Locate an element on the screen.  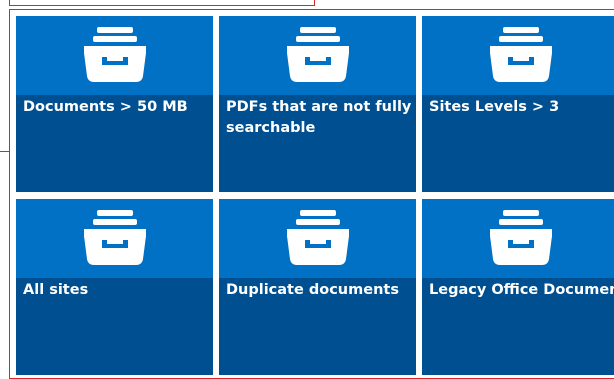
tile-label: Sites Levels > 3 is located at coordinates (494, 107).